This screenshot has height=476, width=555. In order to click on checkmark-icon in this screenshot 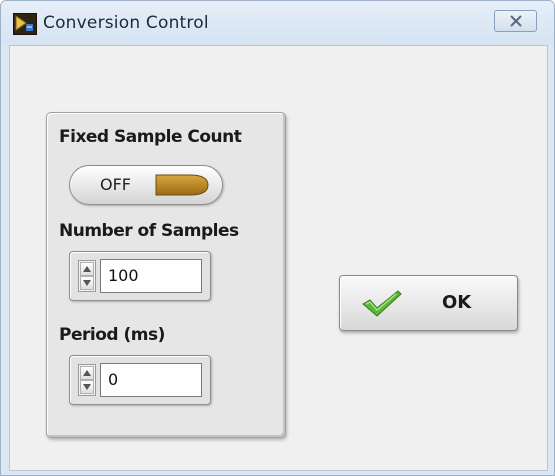, I will do `click(382, 303)`.